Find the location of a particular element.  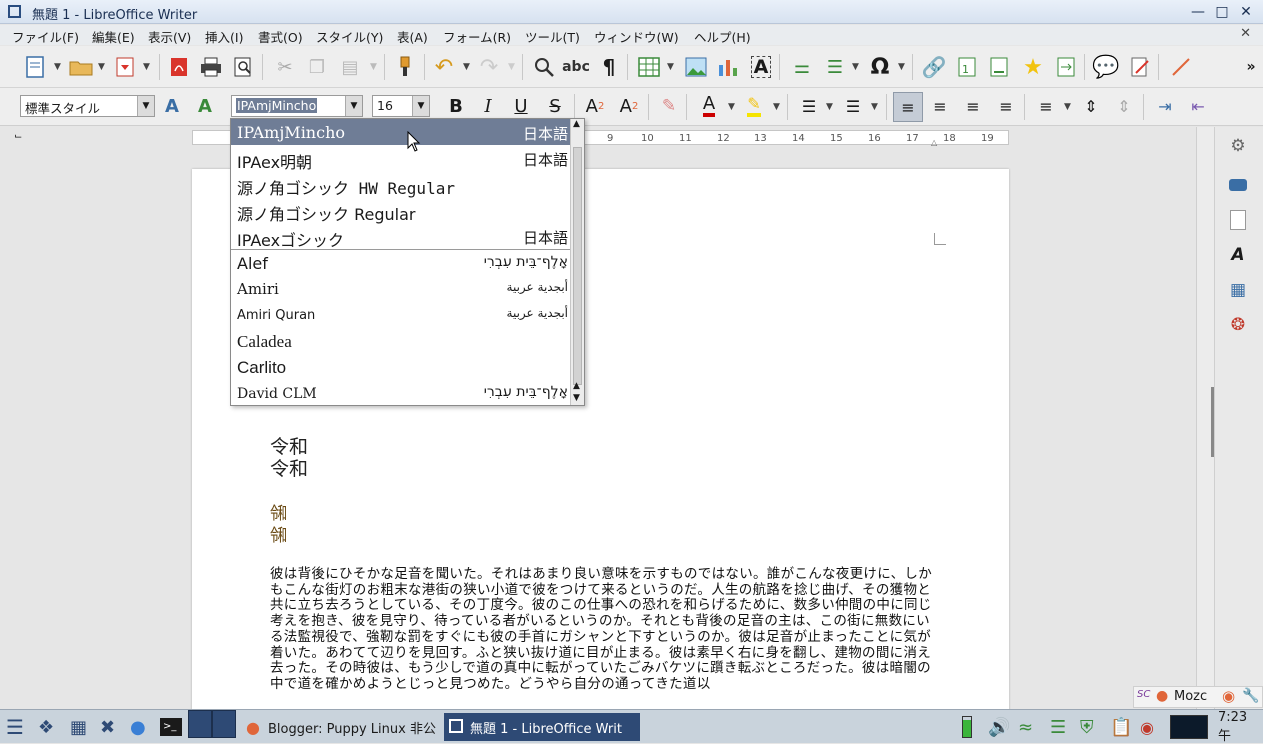

page-break-icon: ⚌ is located at coordinates (802, 67).